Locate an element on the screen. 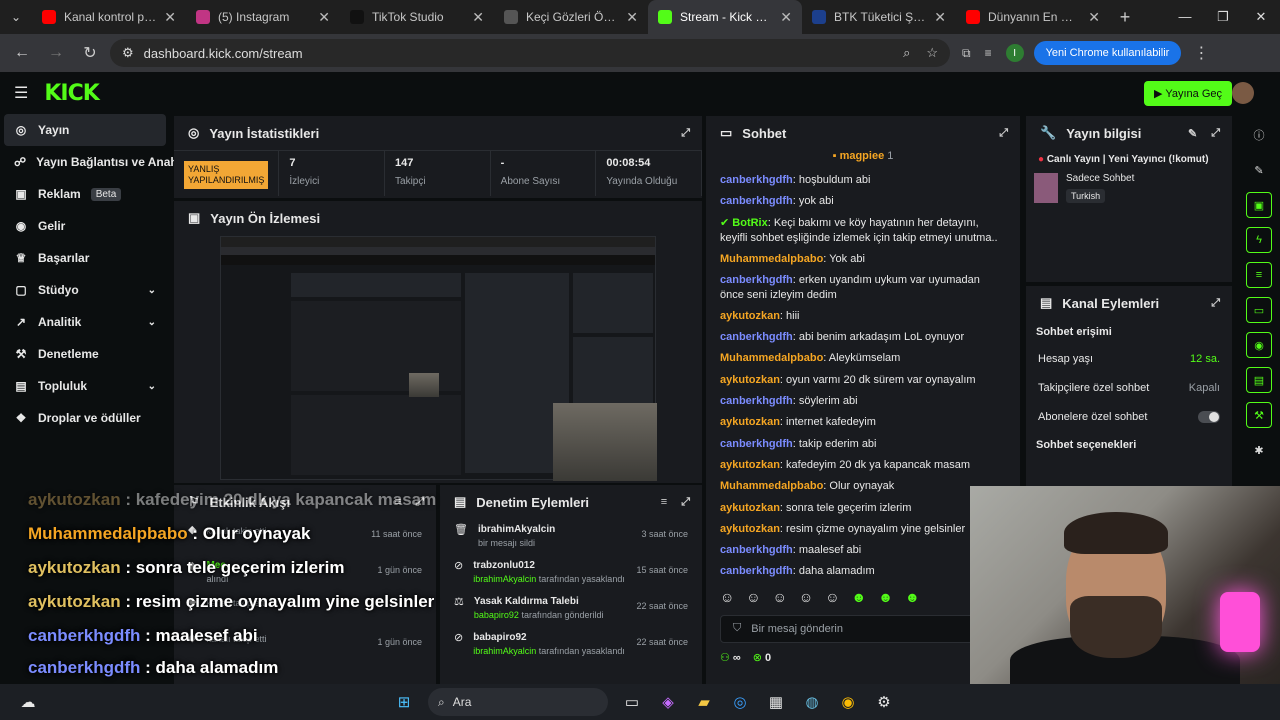  sidebar-item: ◎ Yayın is located at coordinates (85, 130).